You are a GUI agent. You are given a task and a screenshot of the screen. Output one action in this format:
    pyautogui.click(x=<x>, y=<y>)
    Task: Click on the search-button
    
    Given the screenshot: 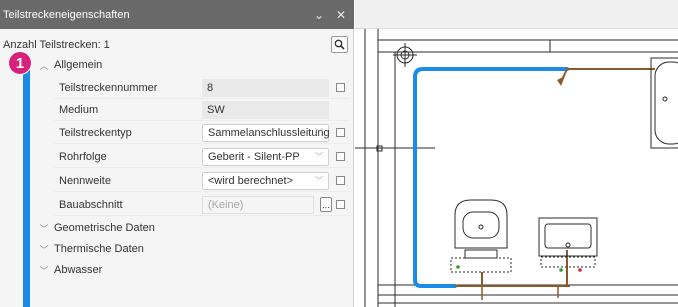 What is the action you would take?
    pyautogui.click(x=339, y=44)
    